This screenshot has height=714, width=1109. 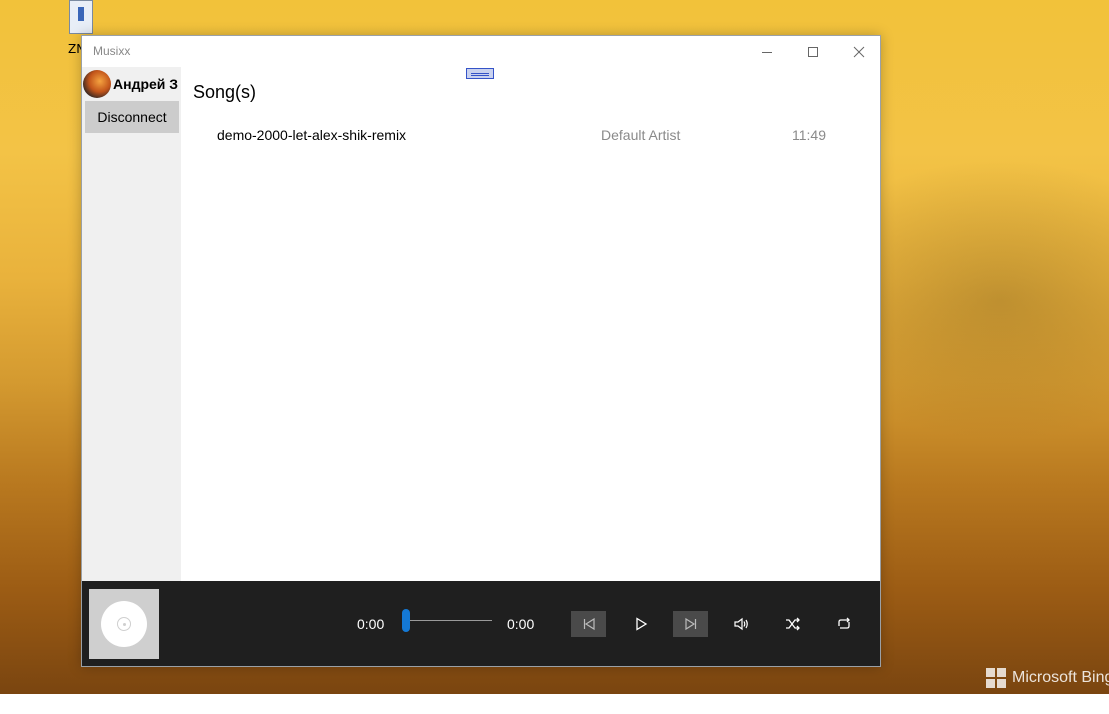 What do you see at coordinates (146, 84) in the screenshot?
I see `user-name: Андрей З` at bounding box center [146, 84].